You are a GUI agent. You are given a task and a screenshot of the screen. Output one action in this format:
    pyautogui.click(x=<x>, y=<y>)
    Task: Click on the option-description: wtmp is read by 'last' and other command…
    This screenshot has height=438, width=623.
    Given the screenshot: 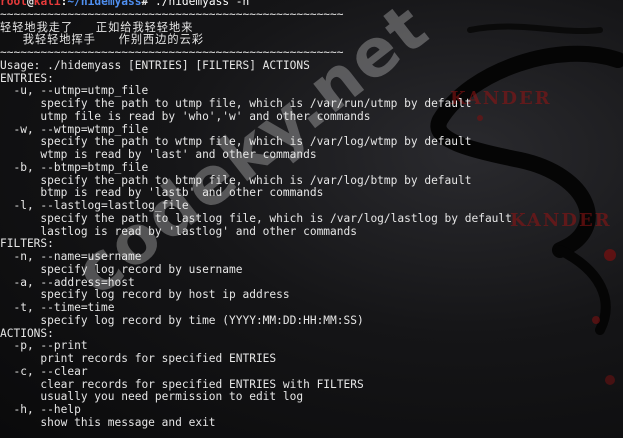 What is the action you would take?
    pyautogui.click(x=158, y=154)
    